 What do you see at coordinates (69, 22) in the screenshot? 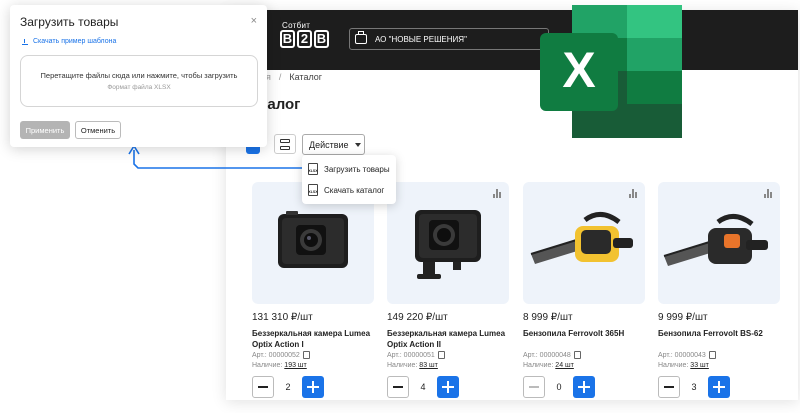
I see `modal-title: Загрузить товары` at bounding box center [69, 22].